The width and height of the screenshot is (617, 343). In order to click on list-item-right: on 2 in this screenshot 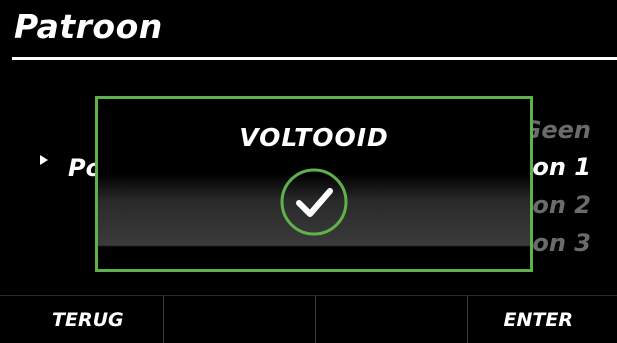, I will do `click(561, 205)`.